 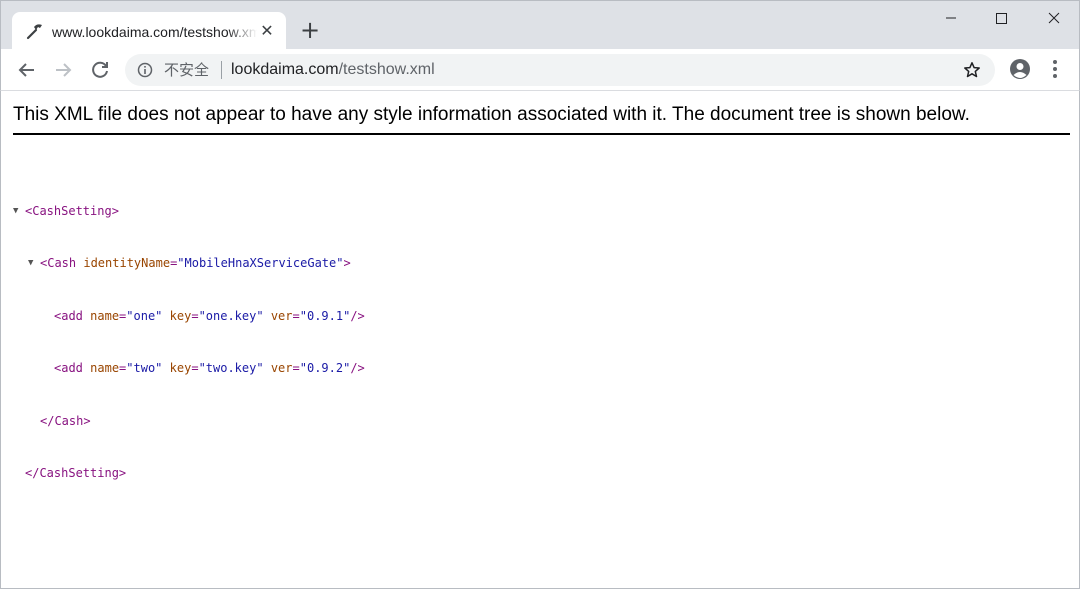 I want to click on more-menu-icon, so click(x=1055, y=69).